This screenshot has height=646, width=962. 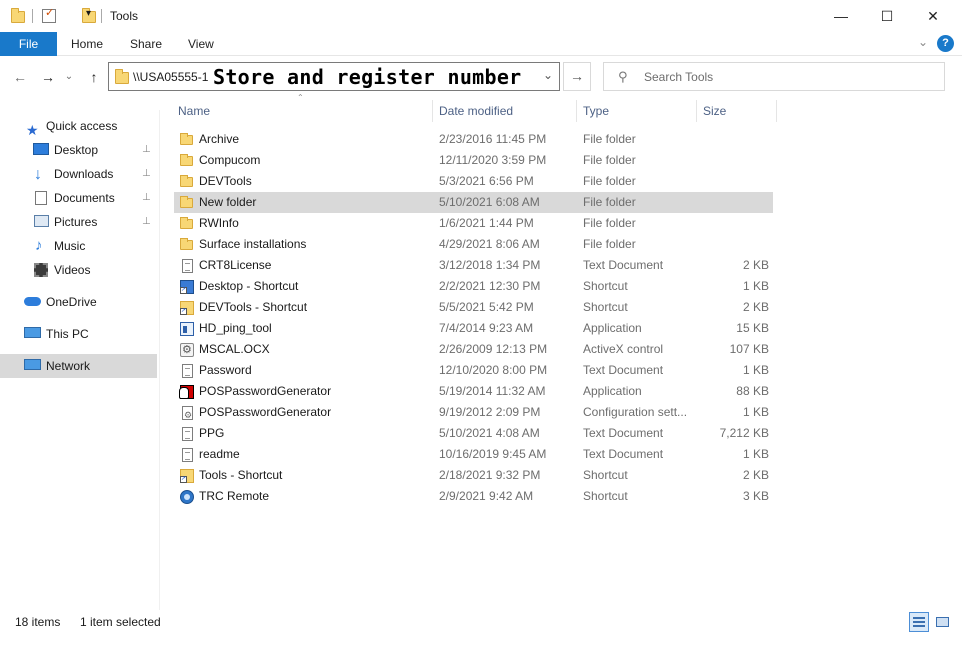 I want to click on address-path: \\USA05555-1, so click(x=170, y=77).